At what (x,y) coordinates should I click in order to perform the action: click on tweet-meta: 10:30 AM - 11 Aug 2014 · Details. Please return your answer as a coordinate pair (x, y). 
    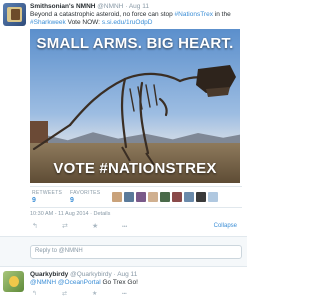
    Looking at the image, I should click on (70, 214).